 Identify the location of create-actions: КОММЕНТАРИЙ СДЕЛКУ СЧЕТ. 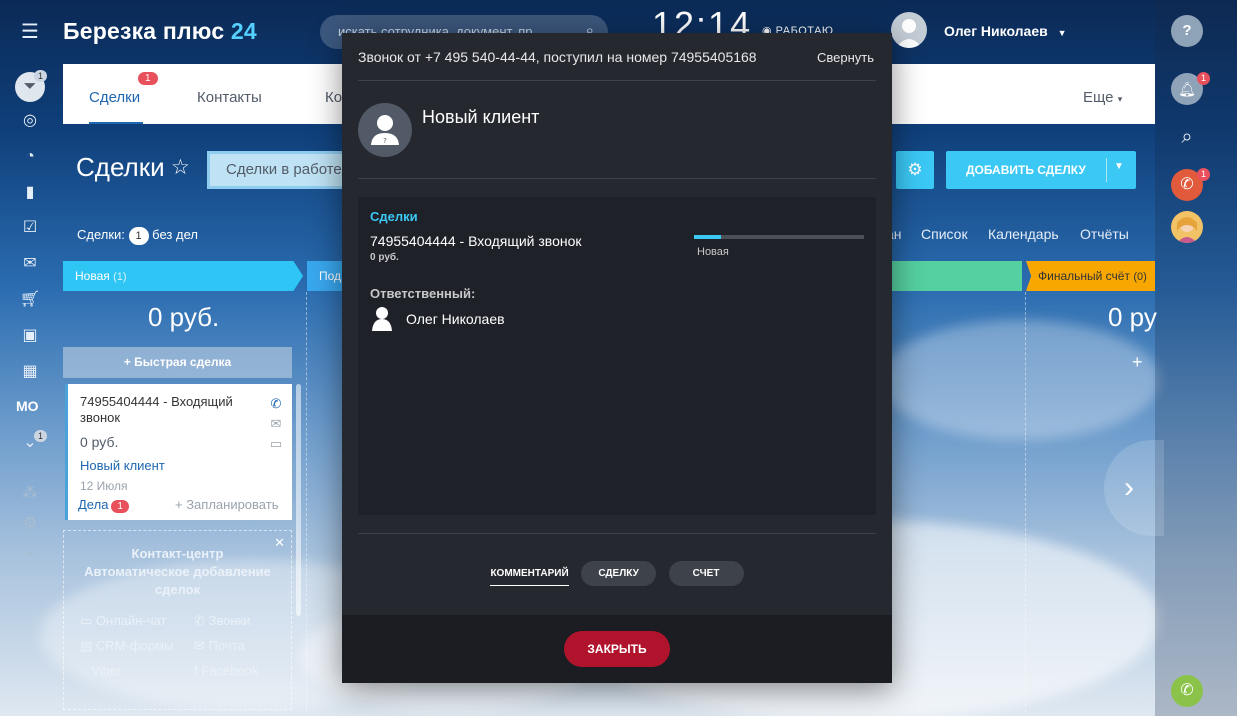
(617, 573).